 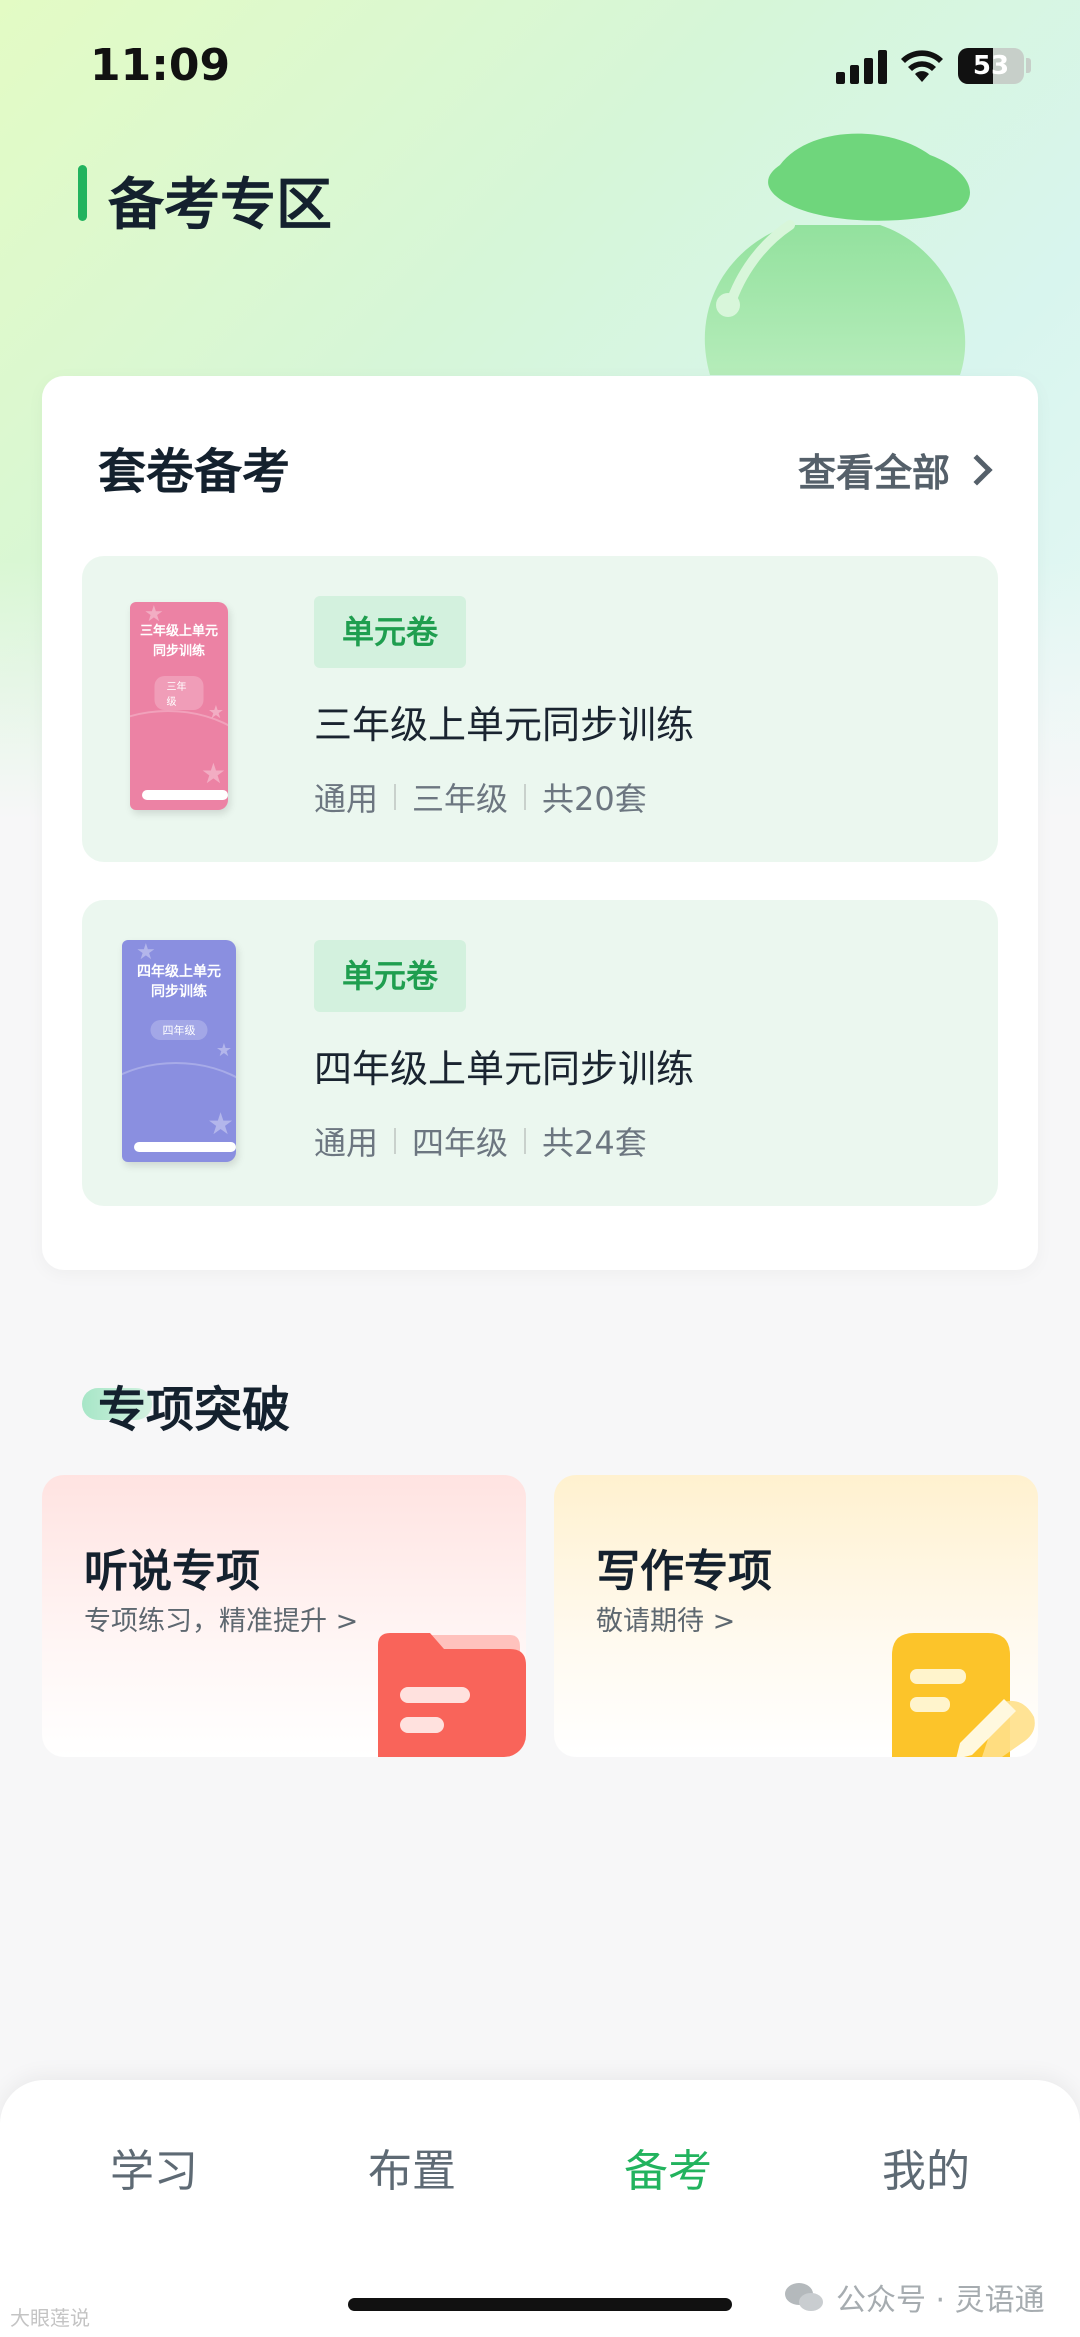 What do you see at coordinates (684, 1571) in the screenshot?
I see `card-title: 写作专项` at bounding box center [684, 1571].